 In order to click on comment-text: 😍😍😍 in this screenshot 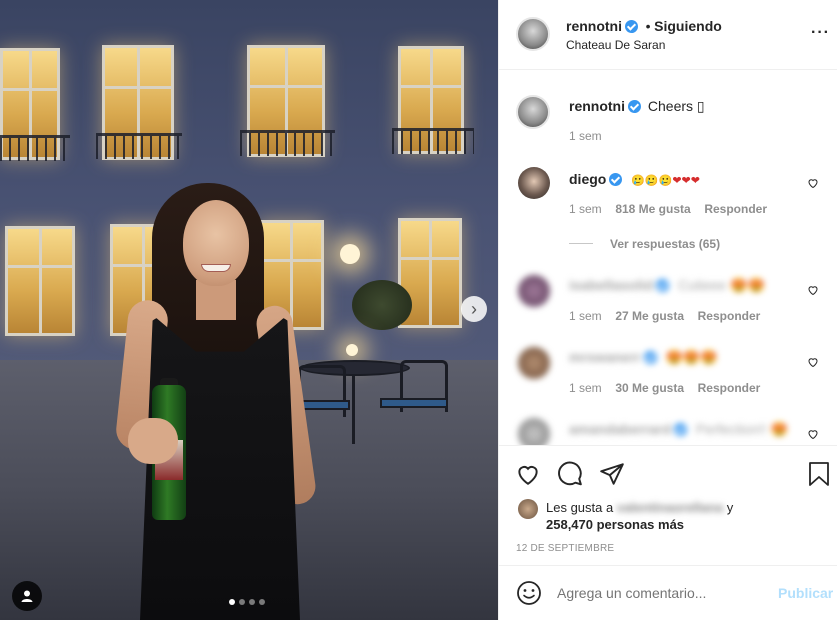, I will do `click(691, 357)`.